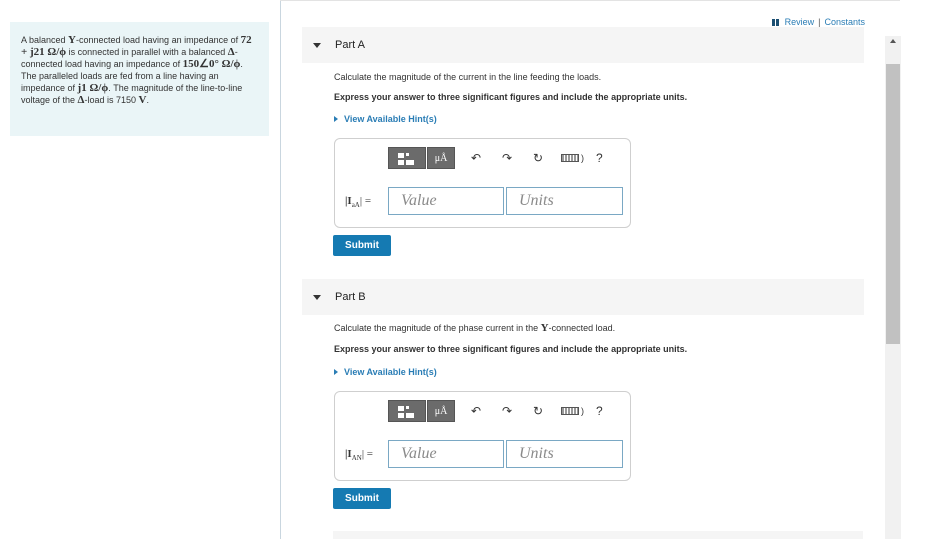 This screenshot has width=925, height=539. What do you see at coordinates (231, 52) in the screenshot?
I see `problem-math: Δ` at bounding box center [231, 52].